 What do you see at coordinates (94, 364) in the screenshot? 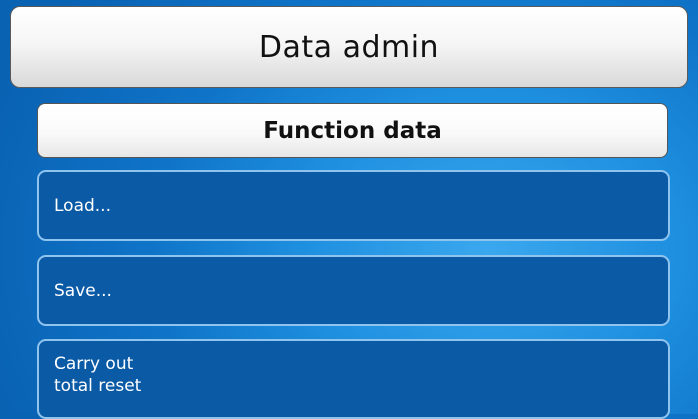
I see `total-reset-label-line1: Carry out` at bounding box center [94, 364].